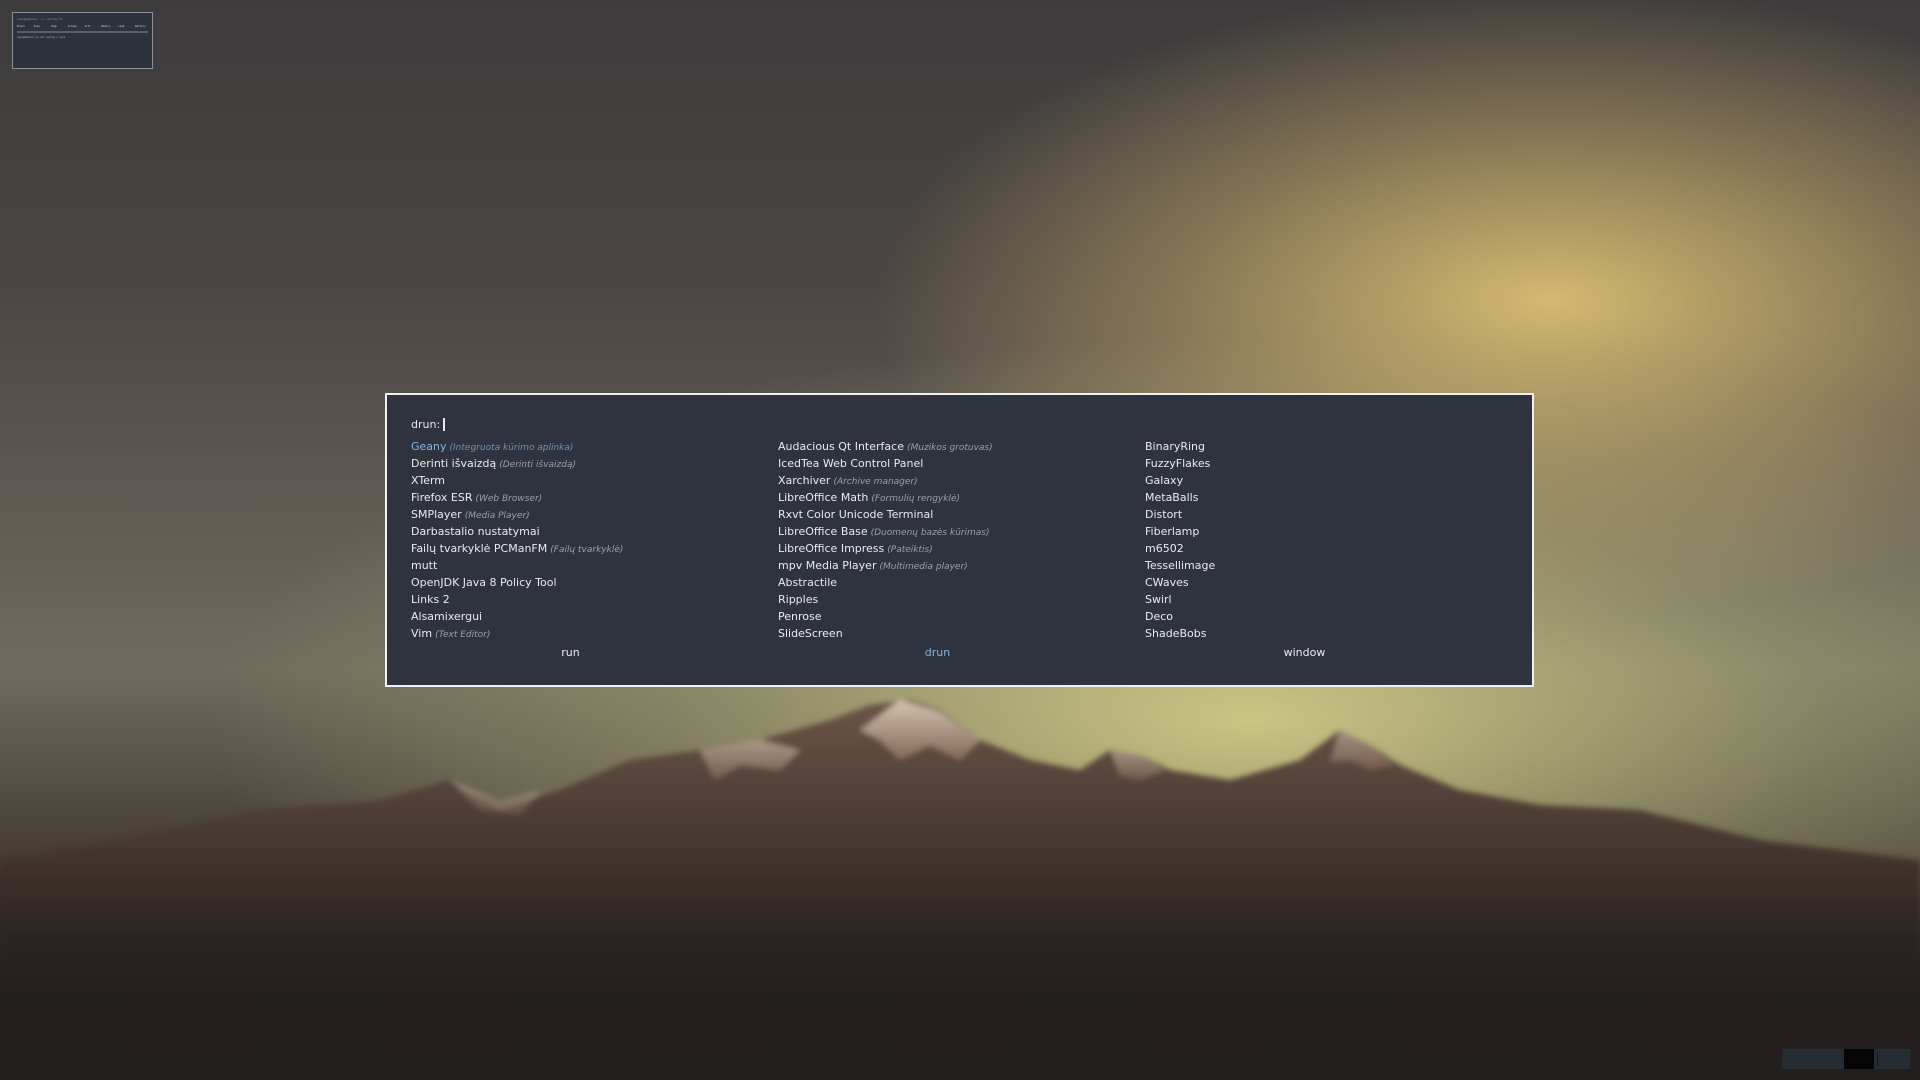 Image resolution: width=1920 pixels, height=1080 pixels. What do you see at coordinates (1178, 463) in the screenshot?
I see `entry-name: FuzzyFlakes` at bounding box center [1178, 463].